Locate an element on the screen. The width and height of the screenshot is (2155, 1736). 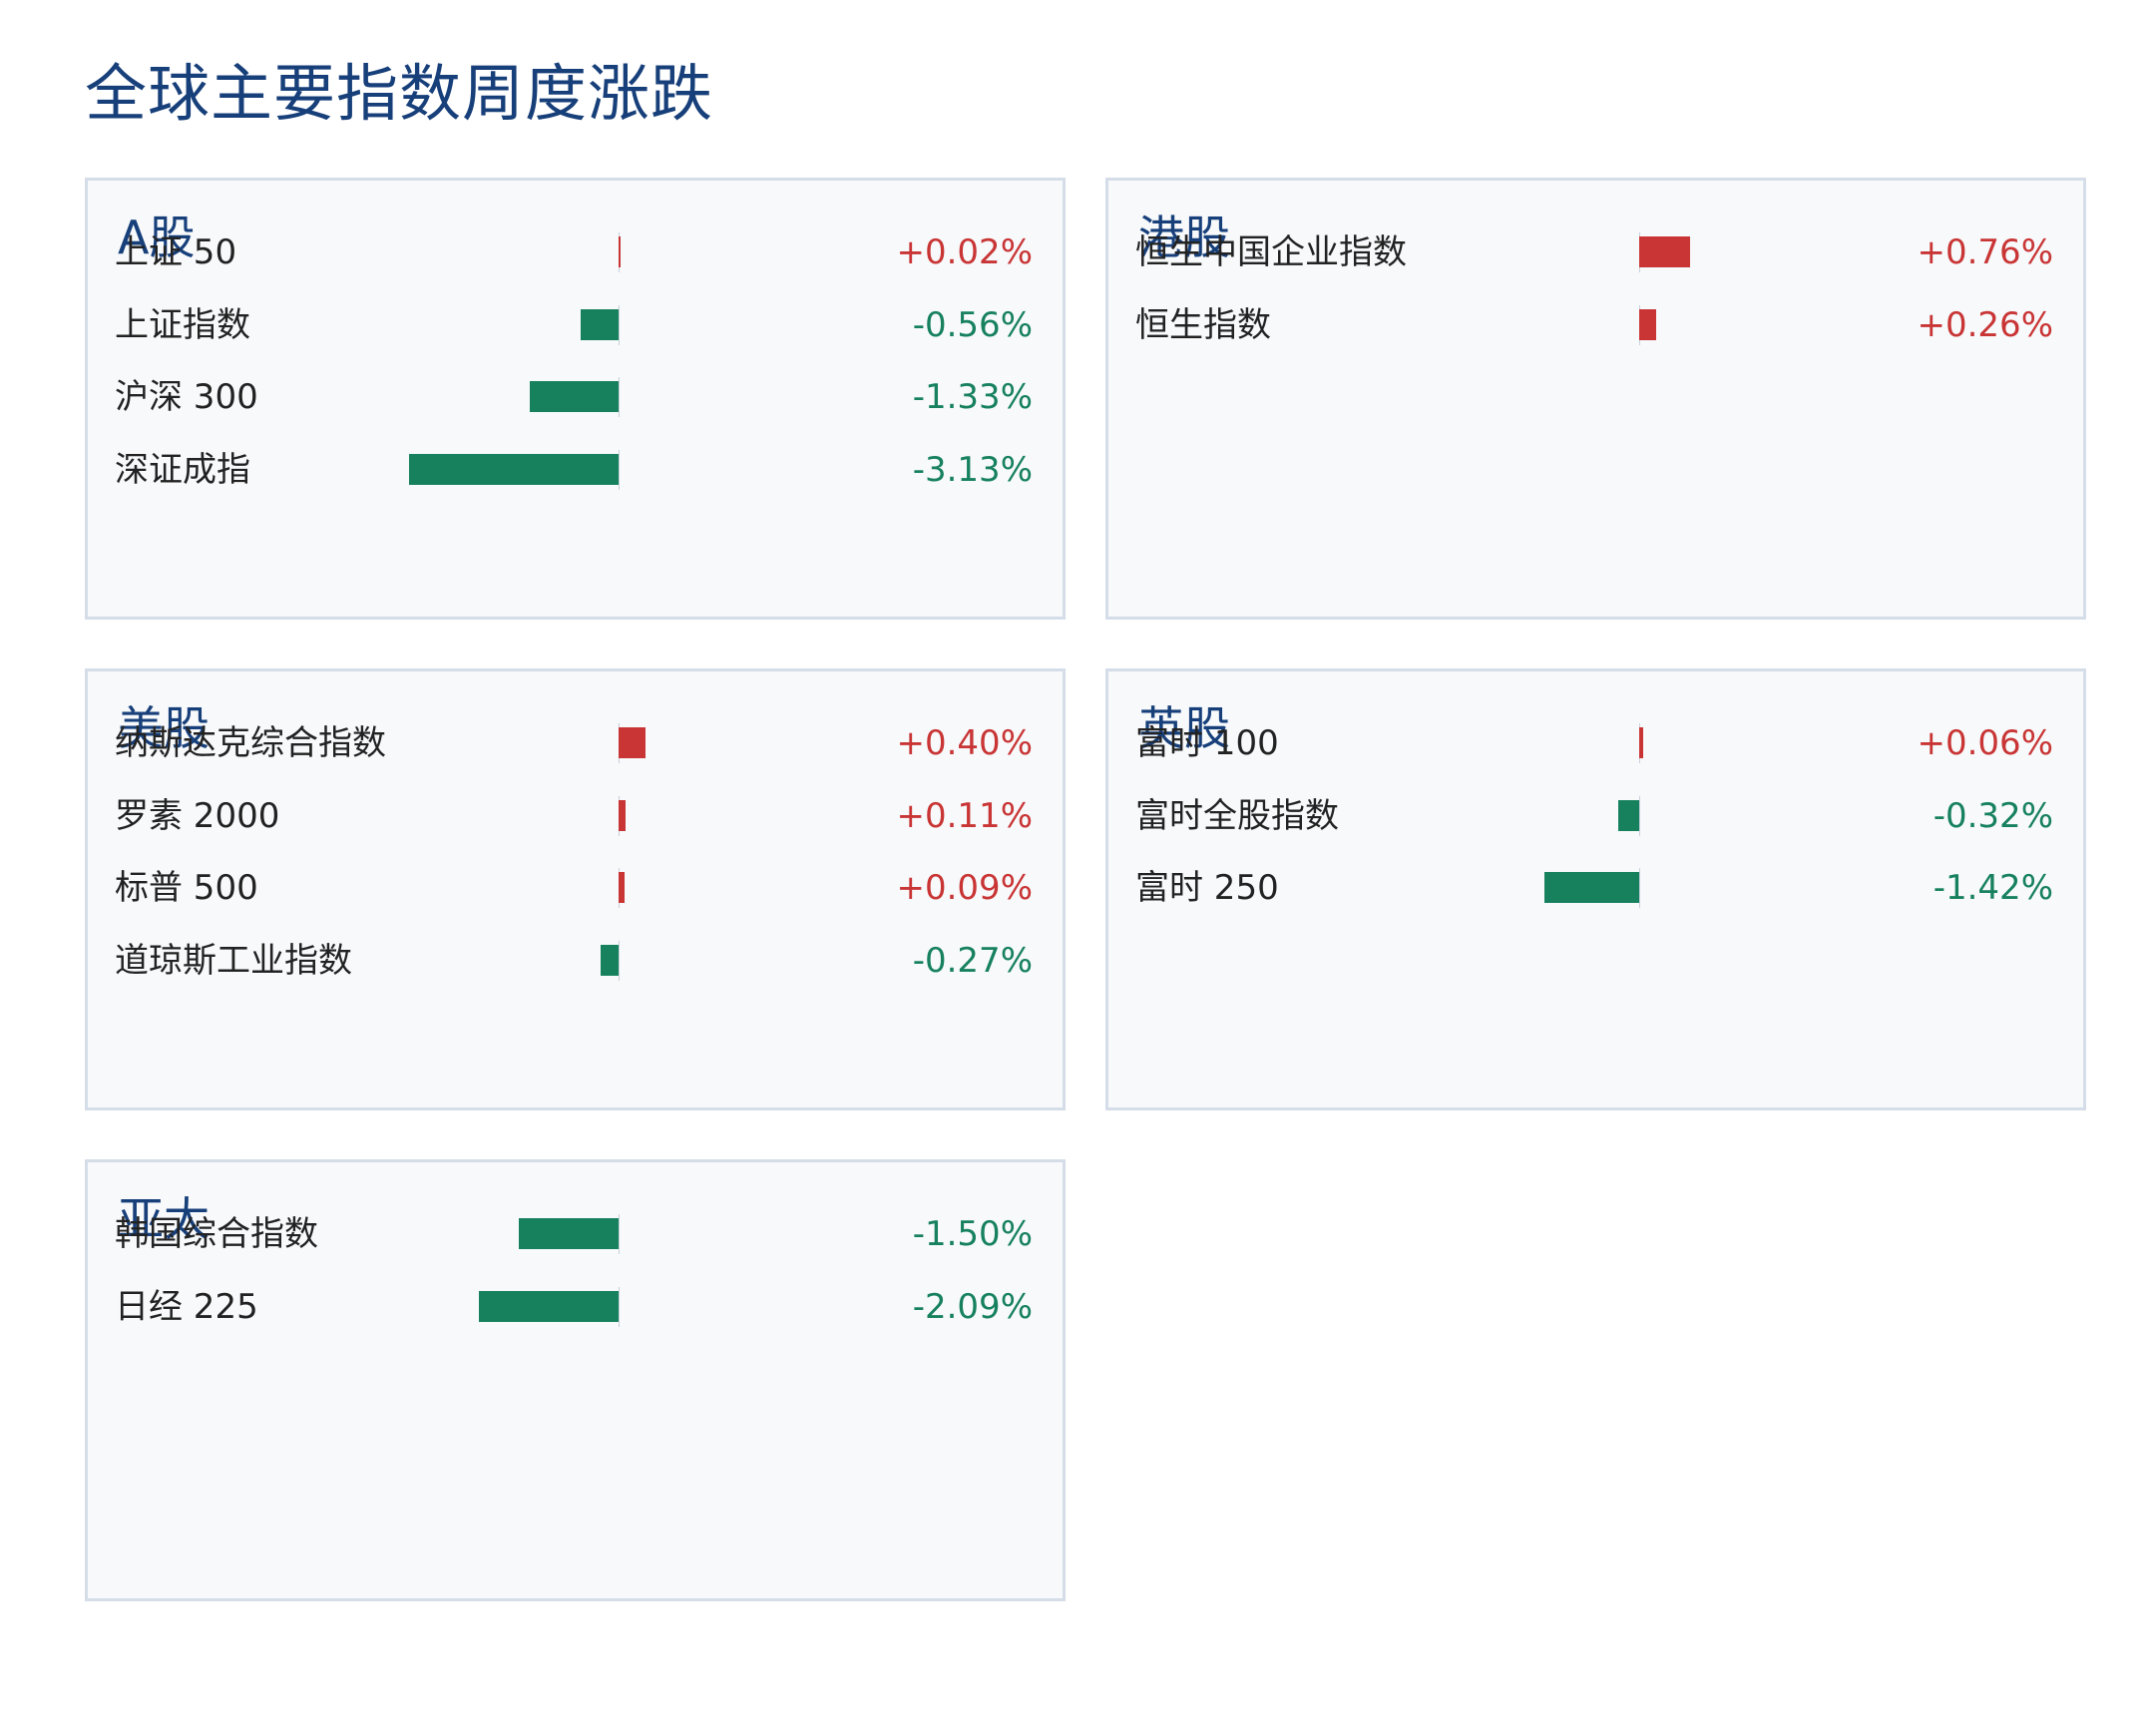
index-name: 恒生中国企业指数 is located at coordinates (1271, 252).